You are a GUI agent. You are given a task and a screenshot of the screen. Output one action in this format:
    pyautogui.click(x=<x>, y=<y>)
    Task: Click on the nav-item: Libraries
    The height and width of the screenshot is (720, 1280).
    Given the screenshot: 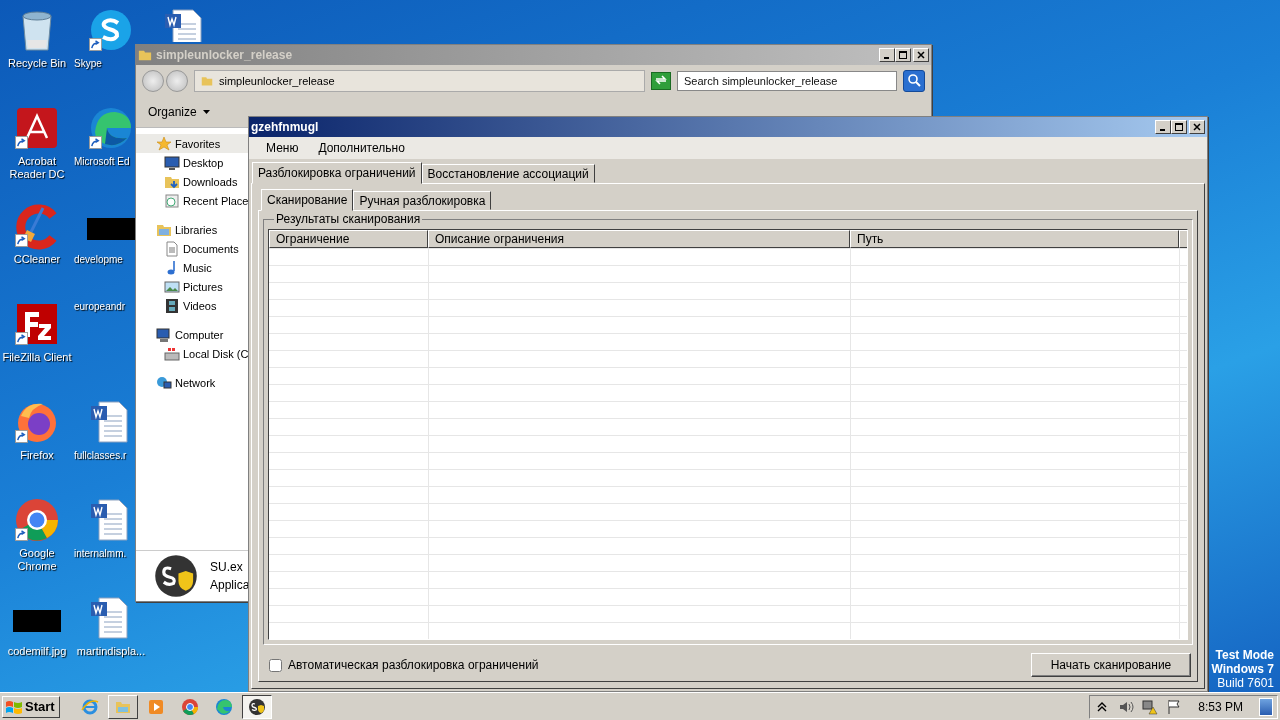 What is the action you would take?
    pyautogui.click(x=192, y=229)
    